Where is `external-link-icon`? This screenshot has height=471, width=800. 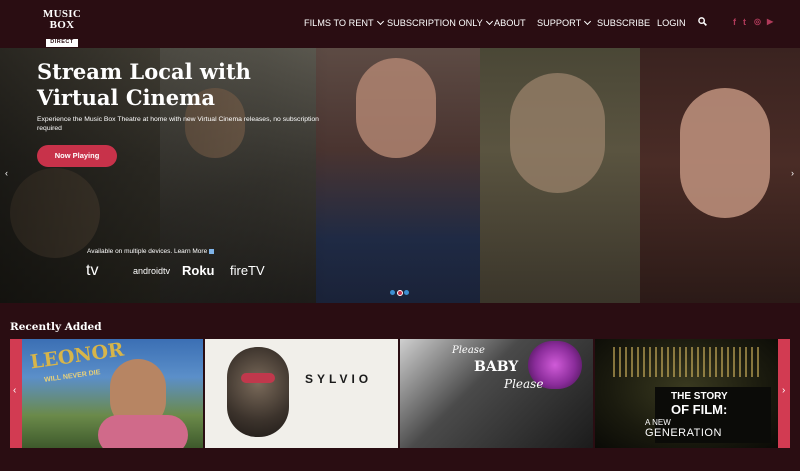 external-link-icon is located at coordinates (212, 251).